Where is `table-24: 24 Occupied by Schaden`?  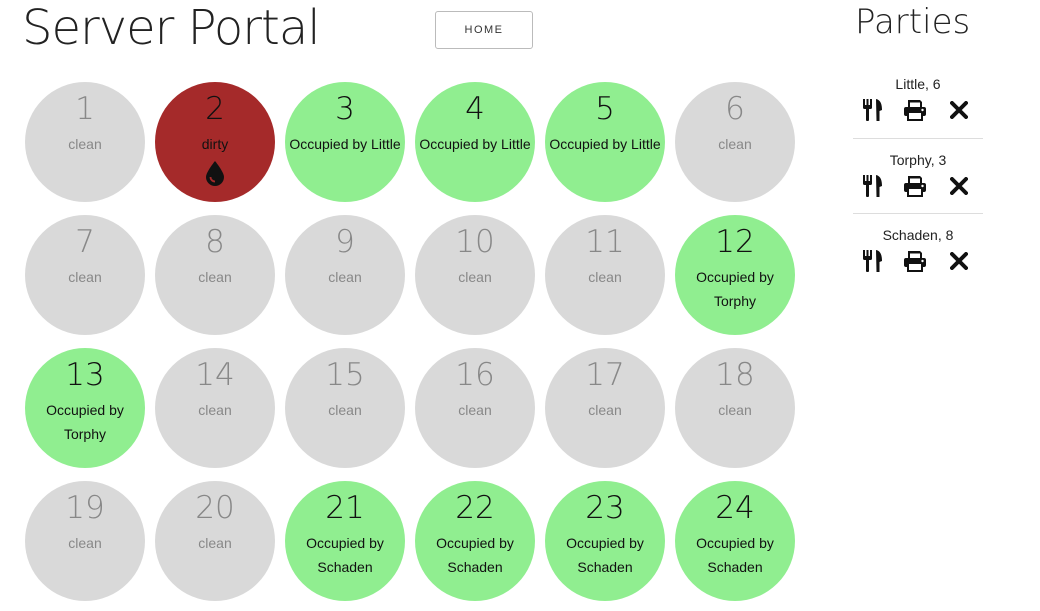
table-24: 24 Occupied by Schaden is located at coordinates (735, 541).